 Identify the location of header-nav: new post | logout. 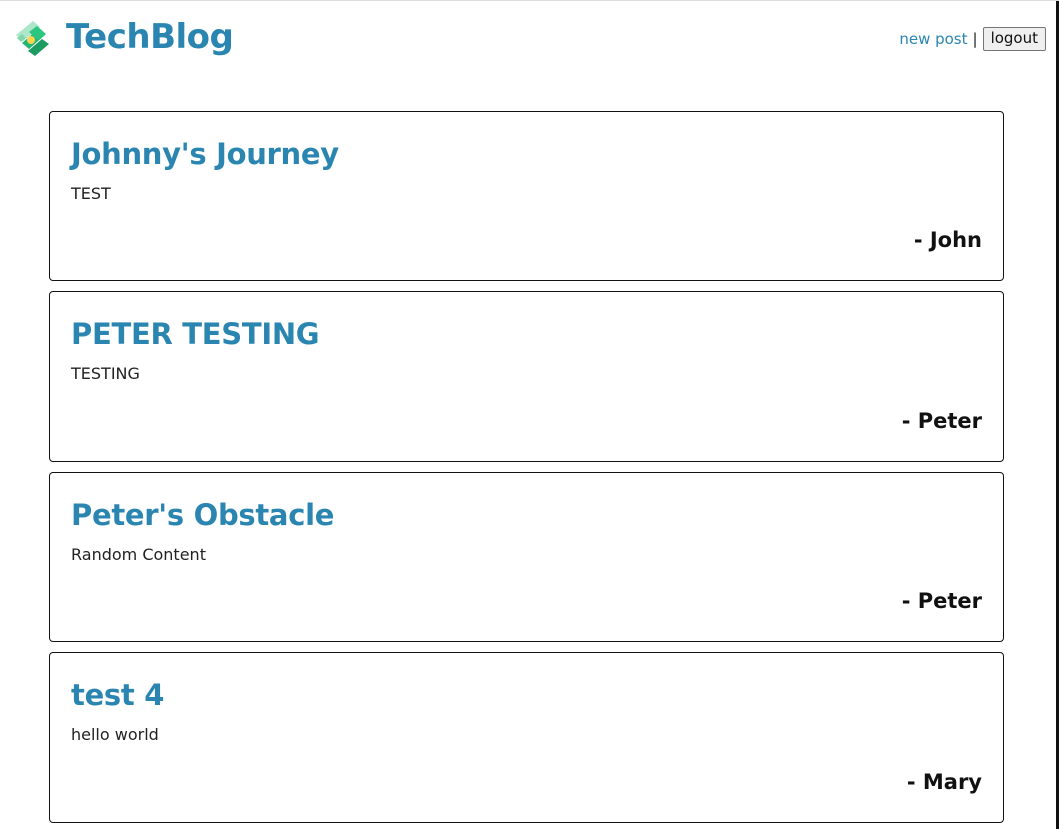
(972, 39).